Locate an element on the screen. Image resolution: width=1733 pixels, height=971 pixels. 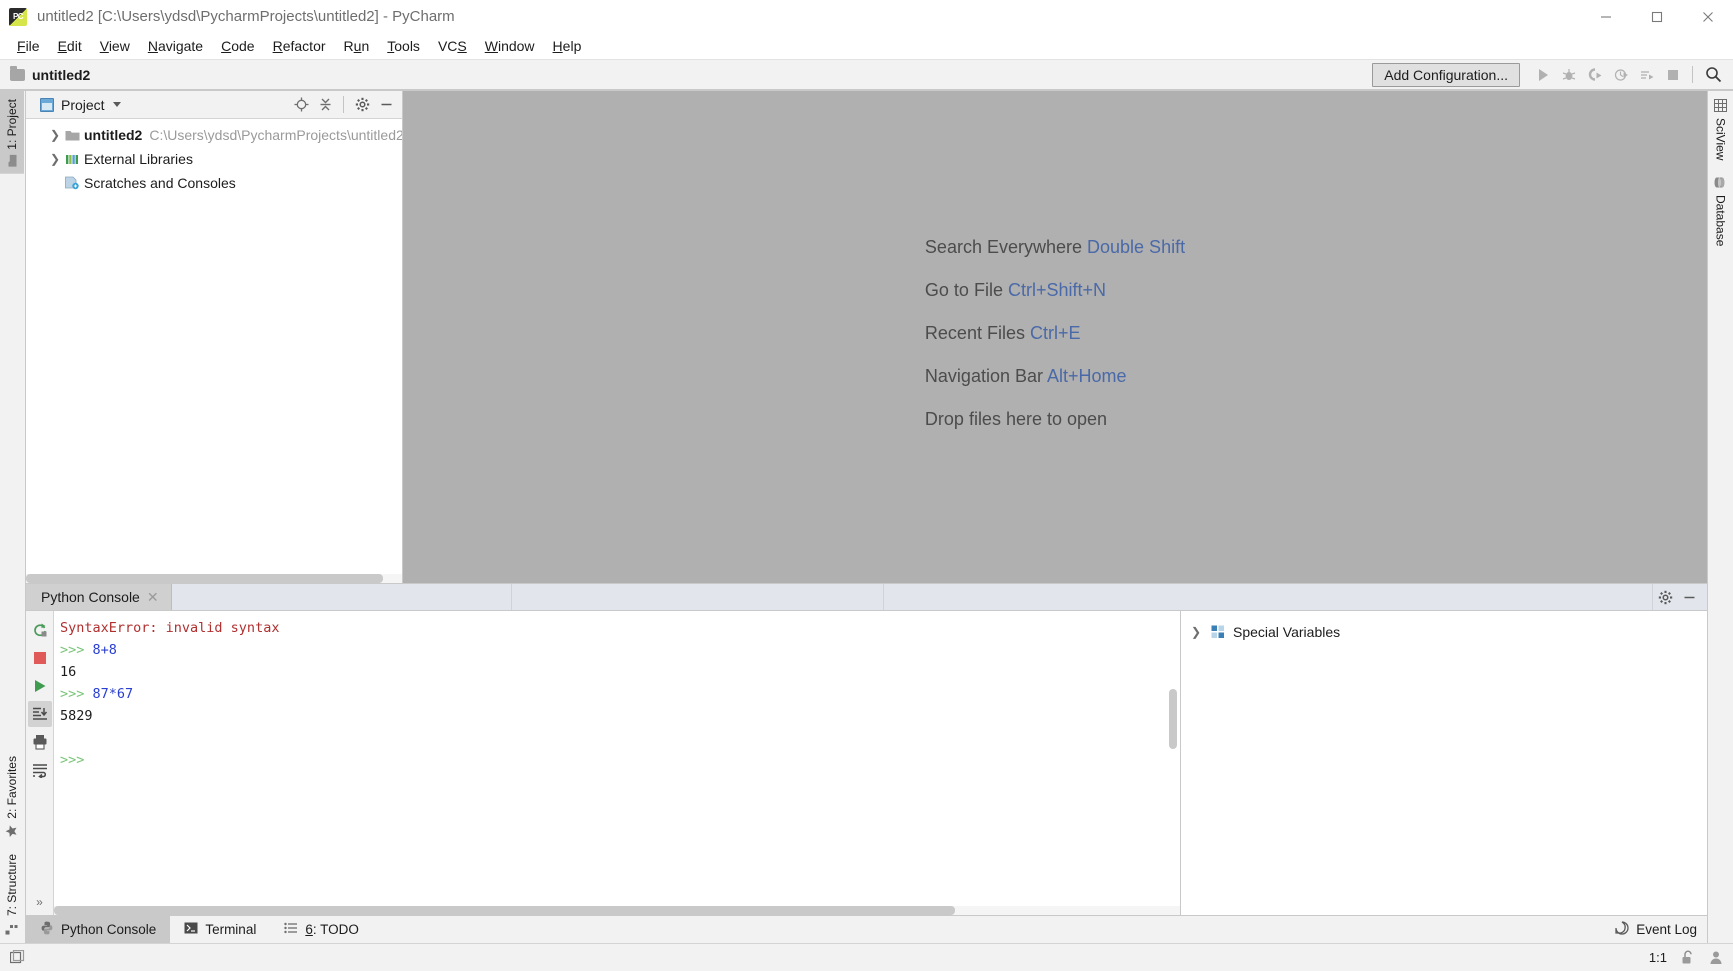
tab-python-console: Python Console ✕ is located at coordinates (99, 597).